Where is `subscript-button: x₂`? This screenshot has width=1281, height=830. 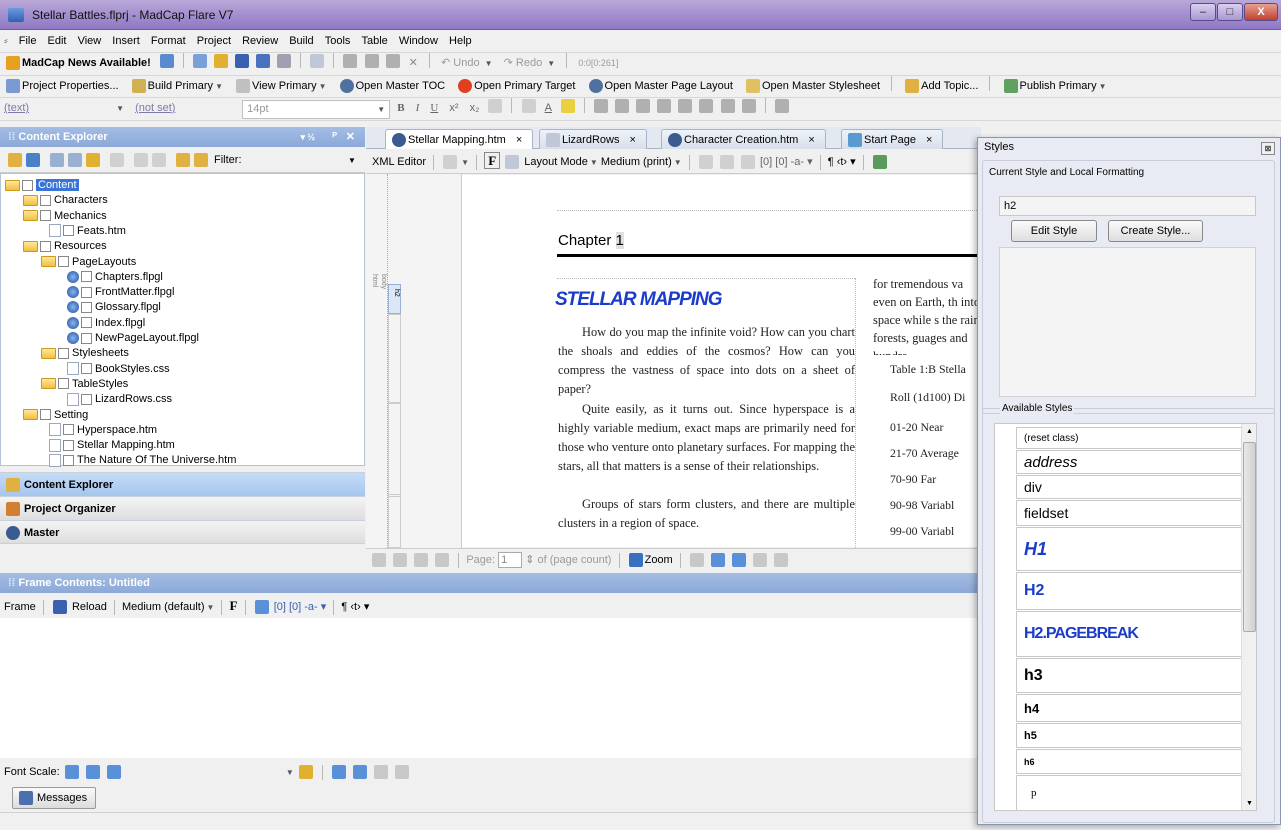 subscript-button: x₂ is located at coordinates (475, 108).